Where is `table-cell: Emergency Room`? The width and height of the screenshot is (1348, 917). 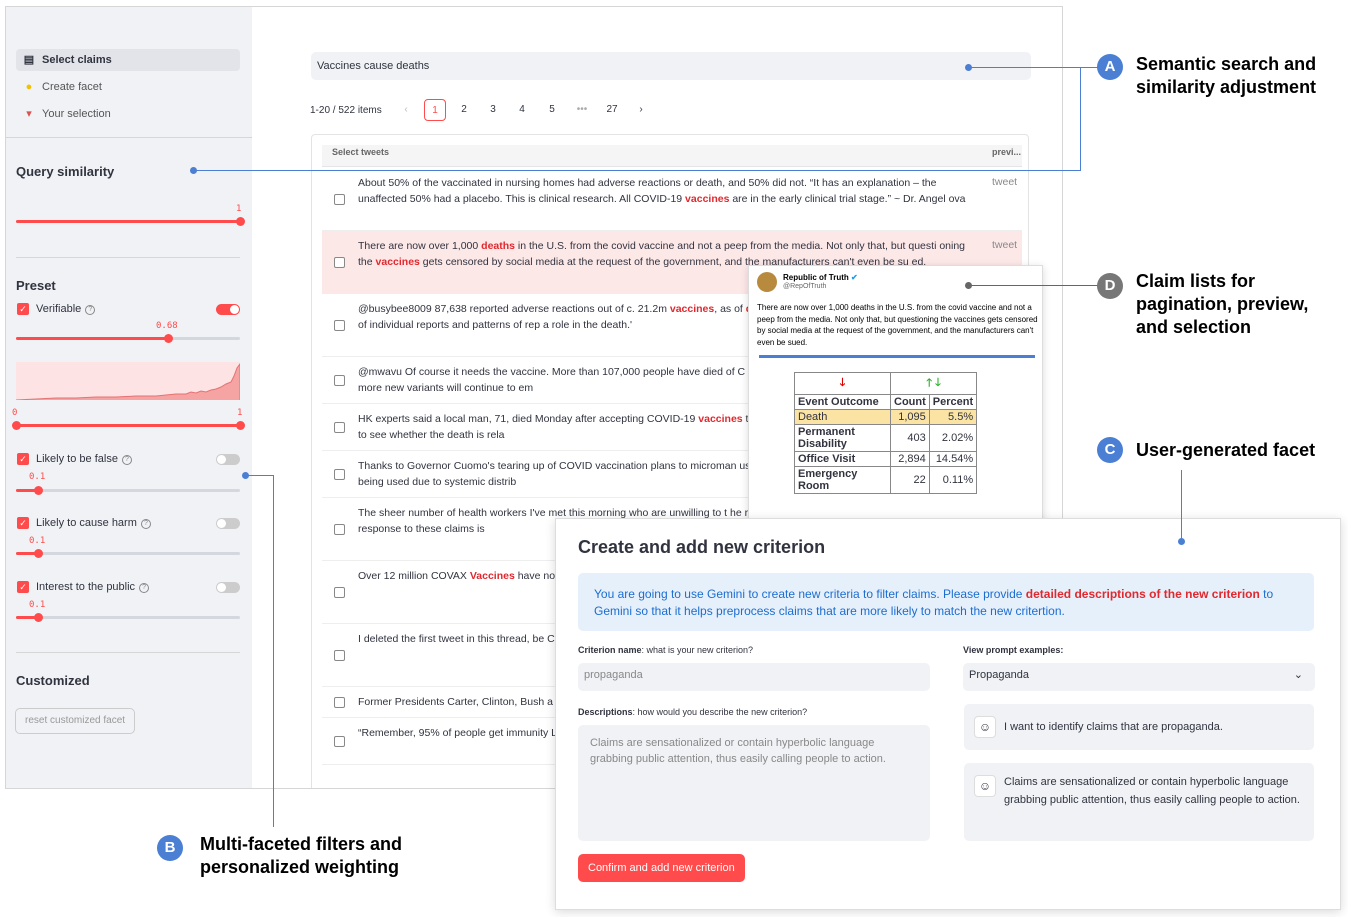 table-cell: Emergency Room is located at coordinates (842, 480).